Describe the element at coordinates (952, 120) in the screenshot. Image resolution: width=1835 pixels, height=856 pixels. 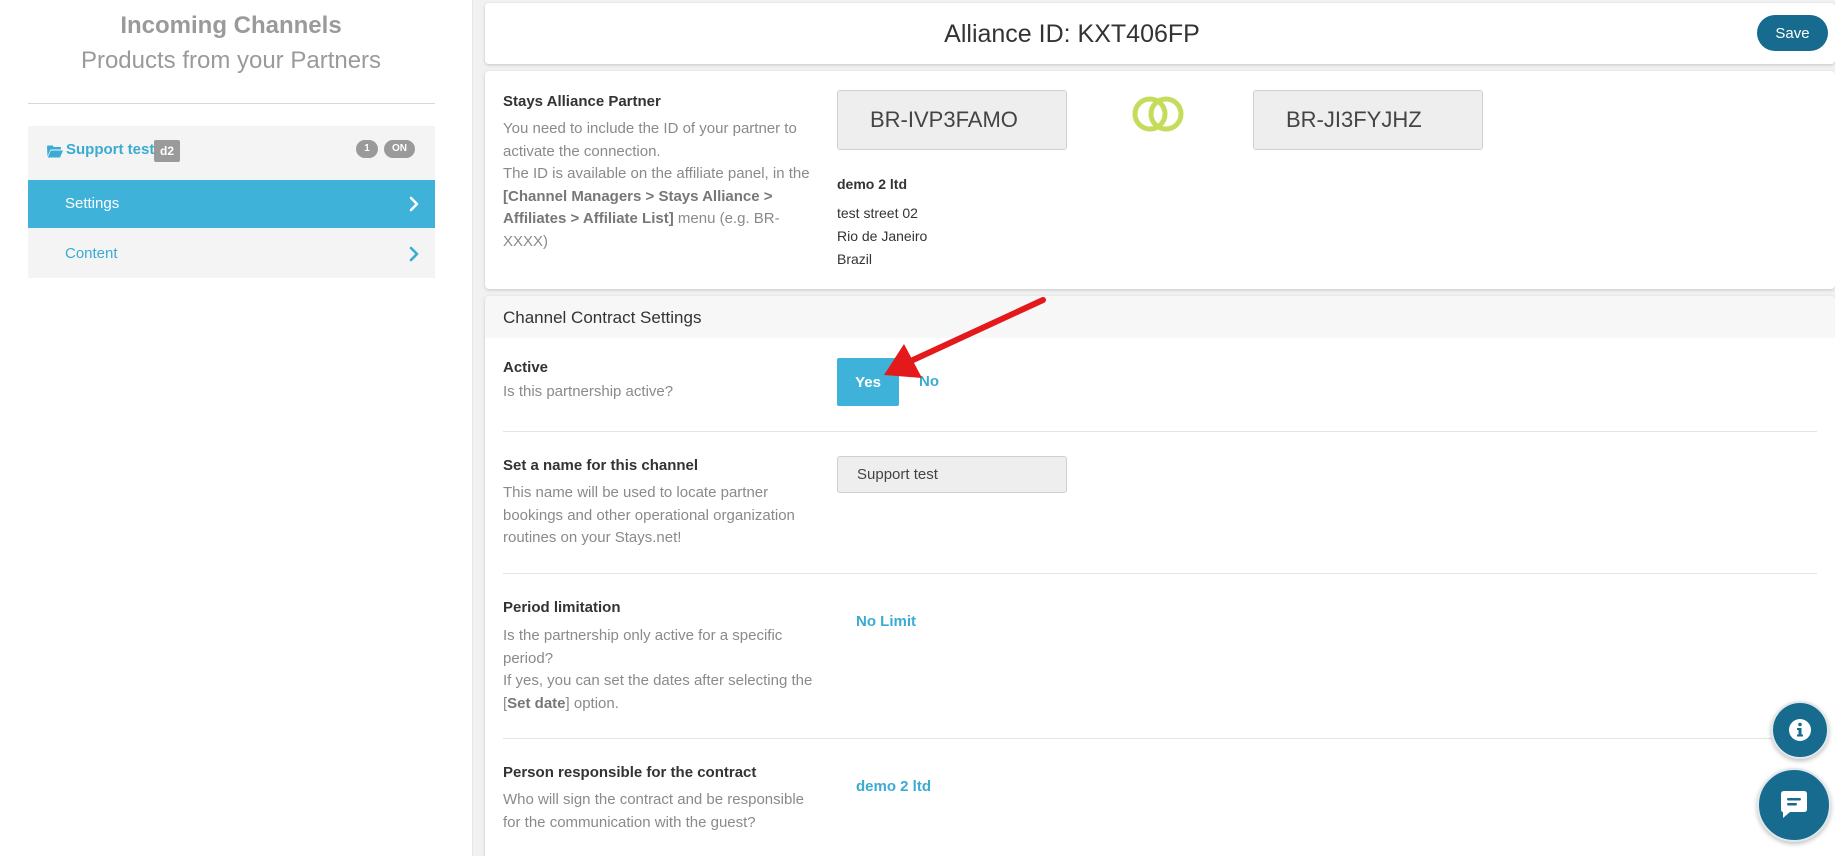
I see `own-id-field: BR-IVP3FAMO` at that location.